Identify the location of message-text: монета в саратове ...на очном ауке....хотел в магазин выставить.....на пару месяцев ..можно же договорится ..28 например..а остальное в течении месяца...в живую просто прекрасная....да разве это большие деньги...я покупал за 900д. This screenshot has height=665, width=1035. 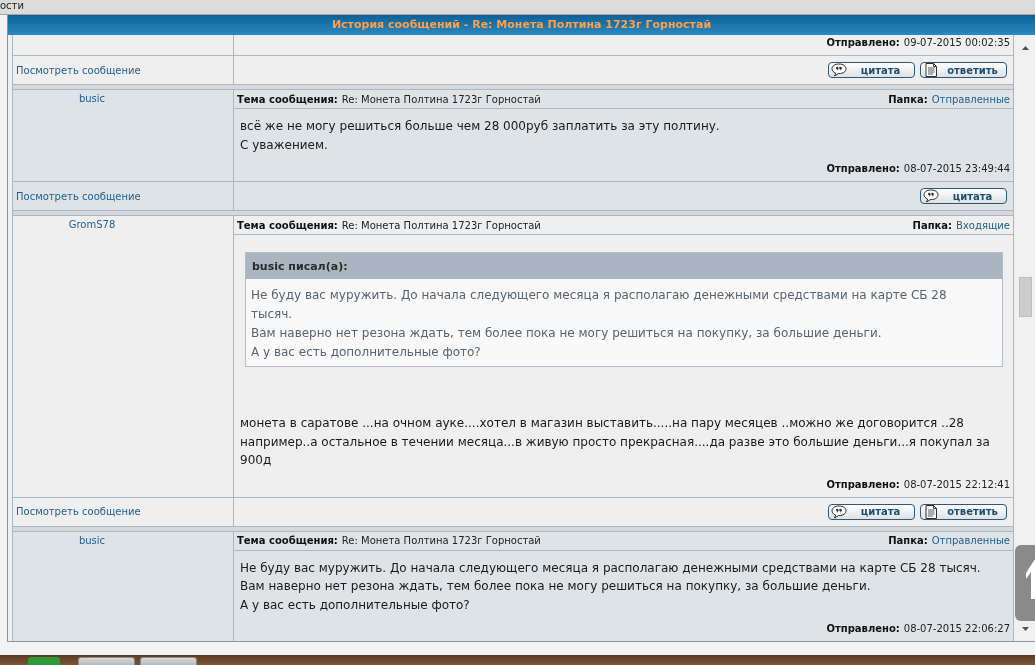
(615, 442).